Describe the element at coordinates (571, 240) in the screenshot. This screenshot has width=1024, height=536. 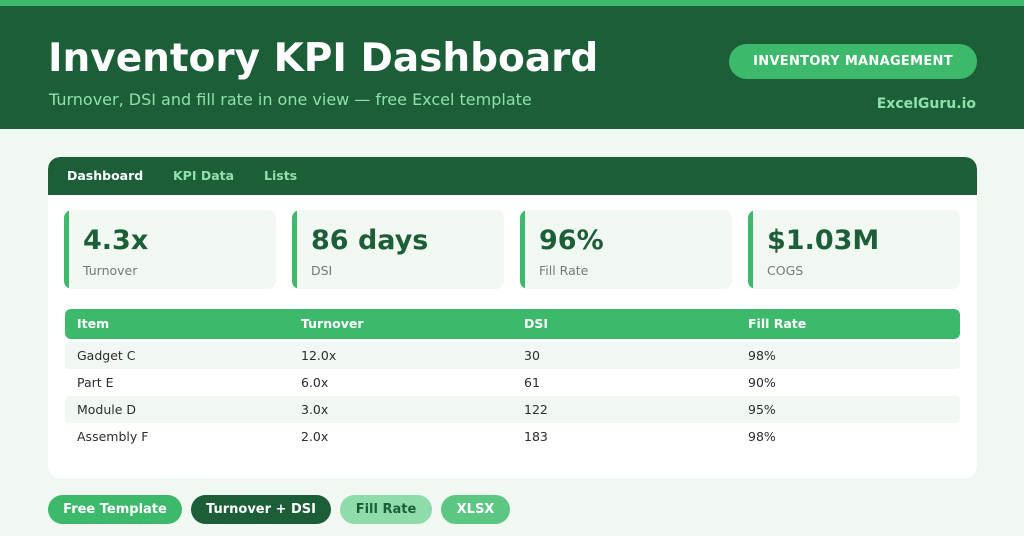
I see `kpi-value: 96%` at that location.